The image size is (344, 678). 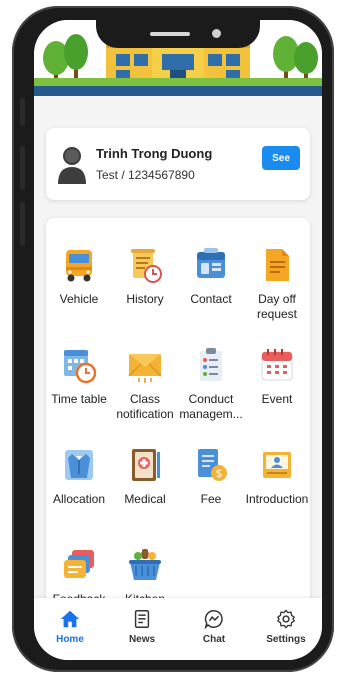 I want to click on time-table-clock-icon, so click(x=80, y=367).